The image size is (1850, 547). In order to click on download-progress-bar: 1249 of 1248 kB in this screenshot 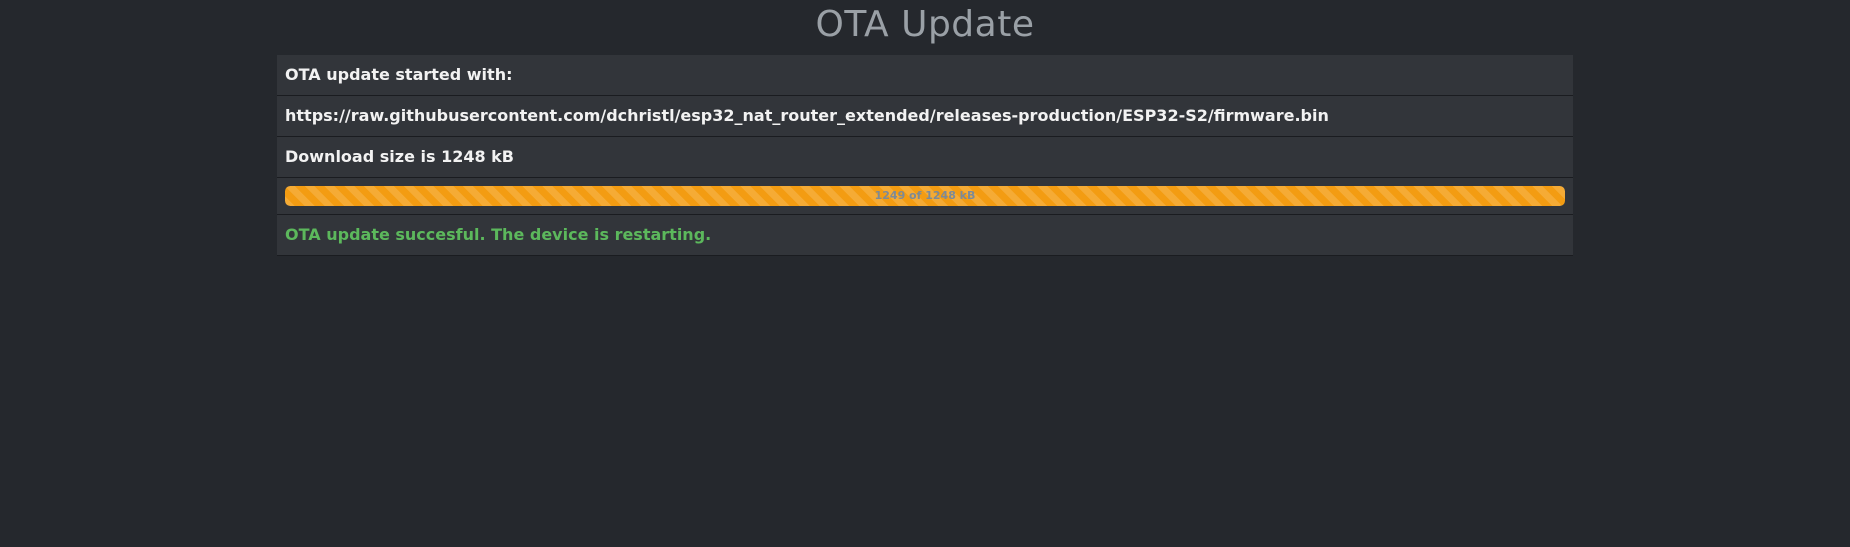, I will do `click(925, 196)`.